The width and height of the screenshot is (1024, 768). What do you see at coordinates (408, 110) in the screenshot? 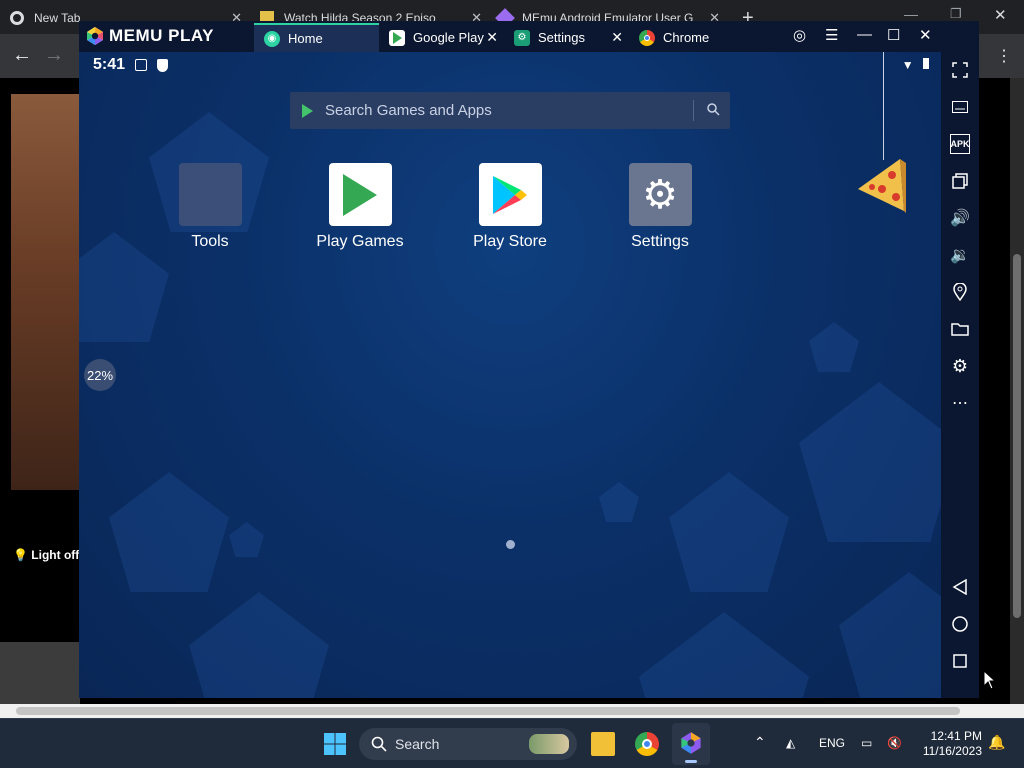
I see `search-placeholder: Search Games and Apps` at bounding box center [408, 110].